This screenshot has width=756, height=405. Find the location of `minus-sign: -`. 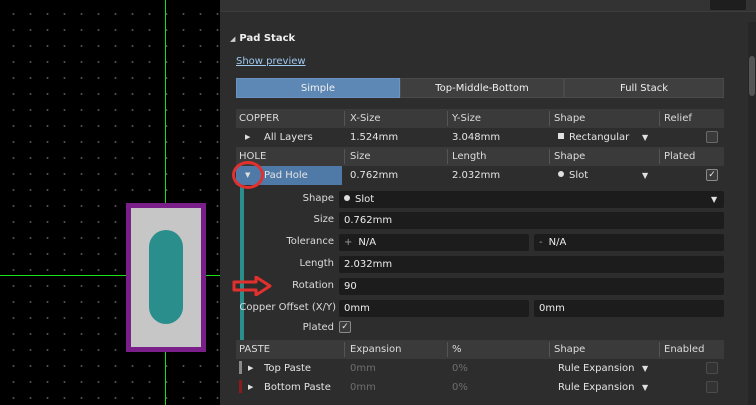

minus-sign: - is located at coordinates (541, 242).